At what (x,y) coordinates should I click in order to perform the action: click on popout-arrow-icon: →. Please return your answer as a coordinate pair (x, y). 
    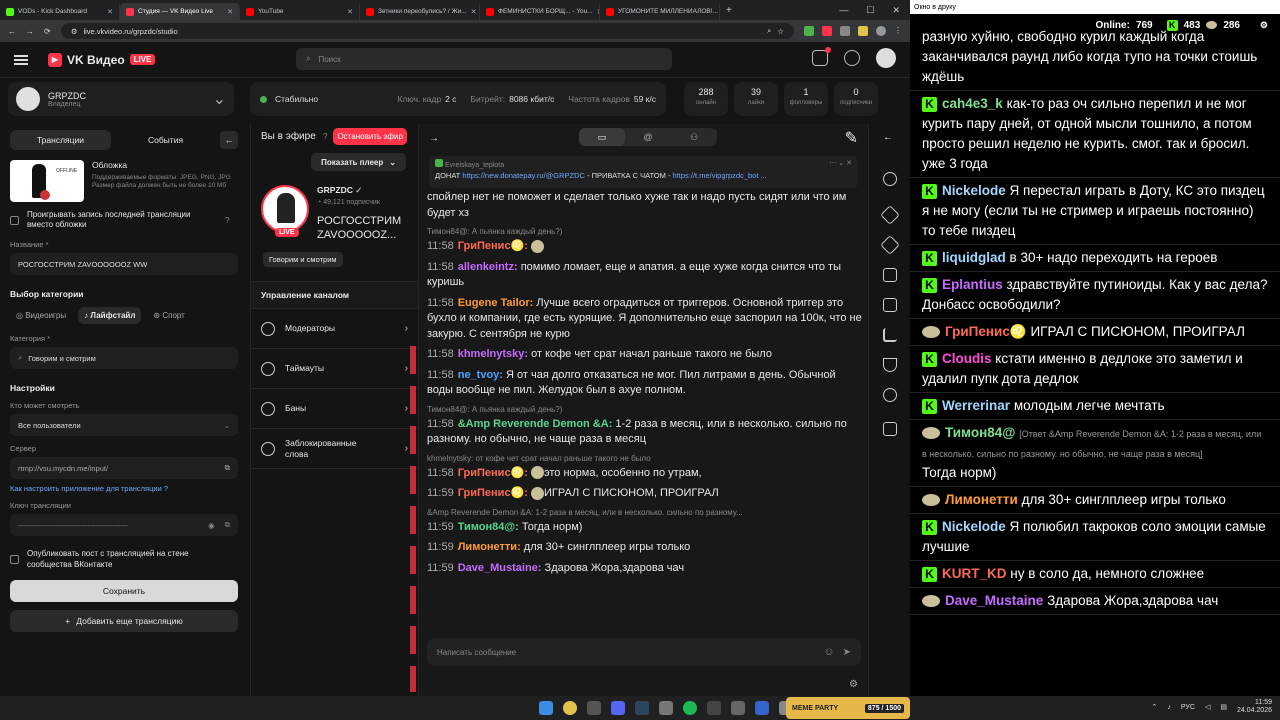
    Looking at the image, I should click on (434, 138).